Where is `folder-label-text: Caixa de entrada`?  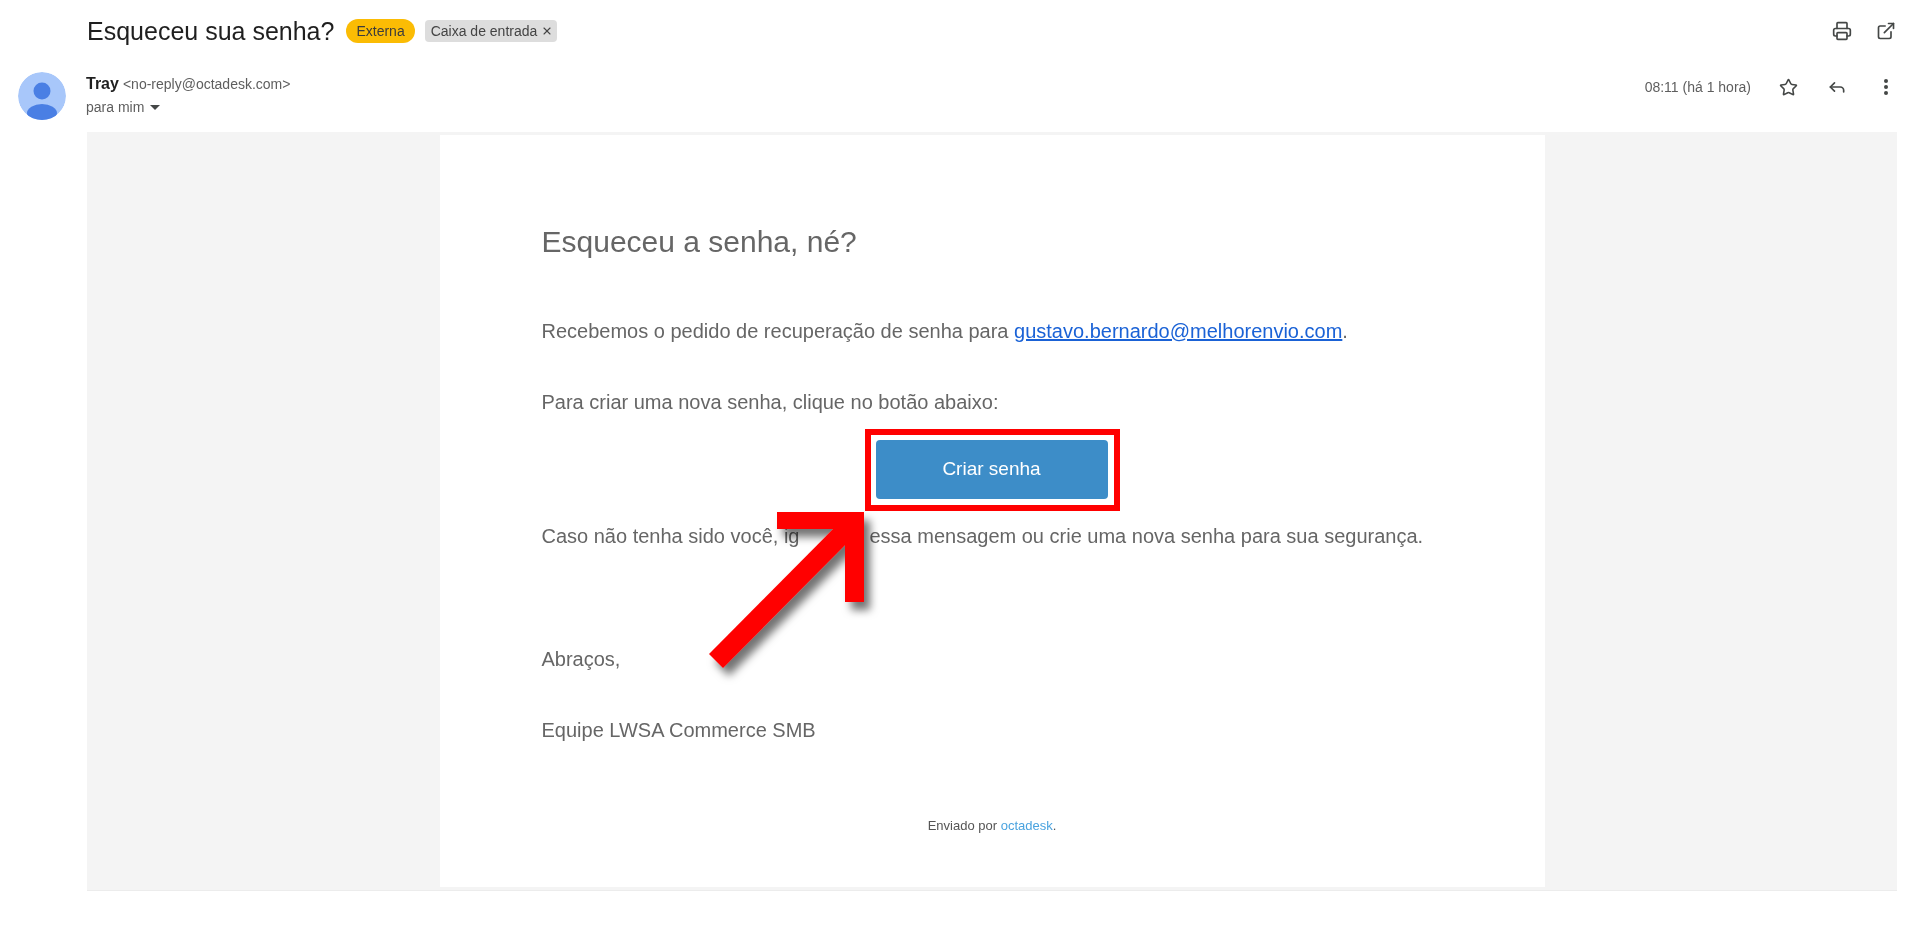 folder-label-text: Caixa de entrada is located at coordinates (484, 31).